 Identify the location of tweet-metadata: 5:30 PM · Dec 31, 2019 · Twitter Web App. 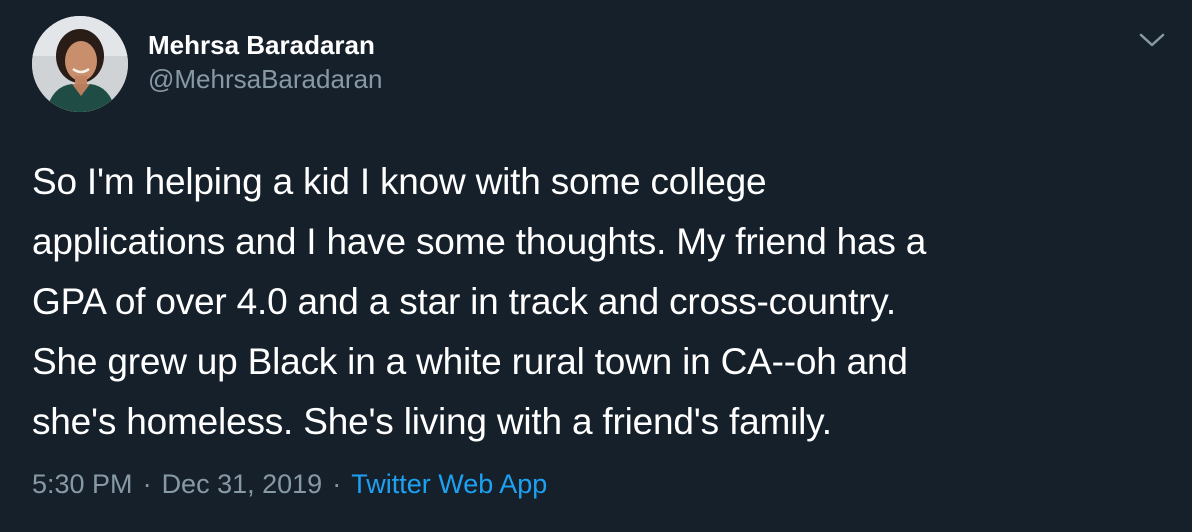
(289, 484).